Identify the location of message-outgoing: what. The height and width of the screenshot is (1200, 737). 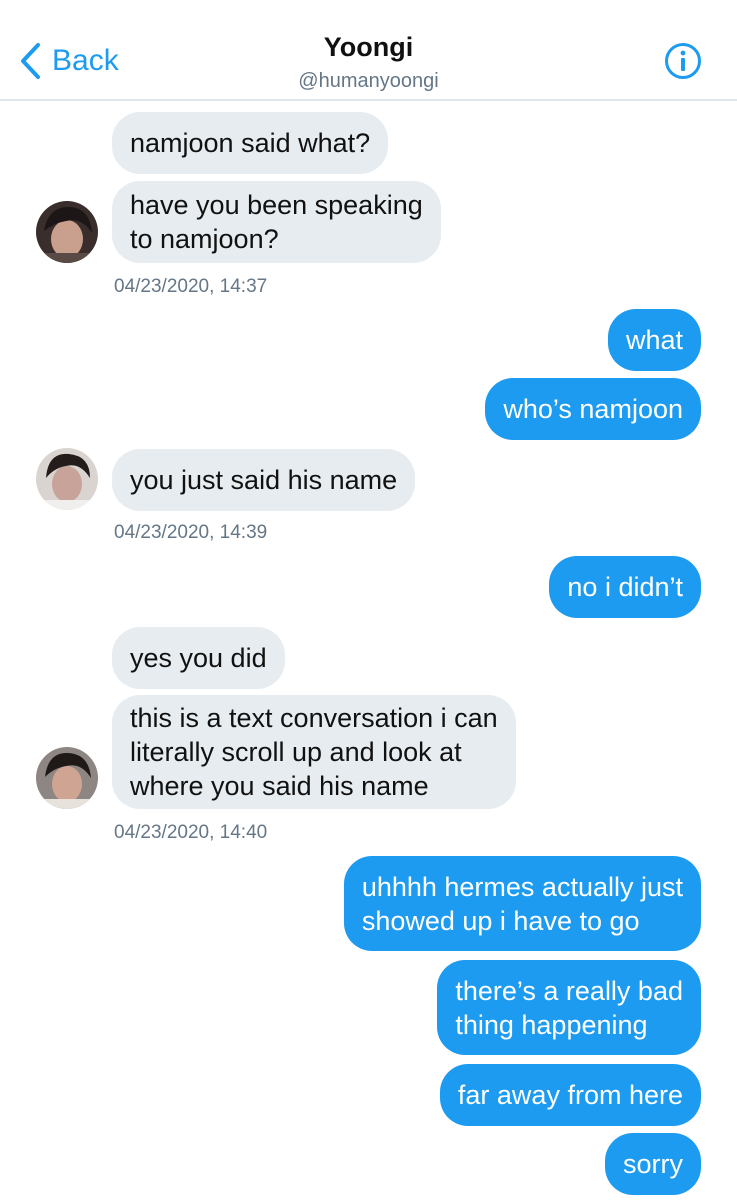
(654, 340).